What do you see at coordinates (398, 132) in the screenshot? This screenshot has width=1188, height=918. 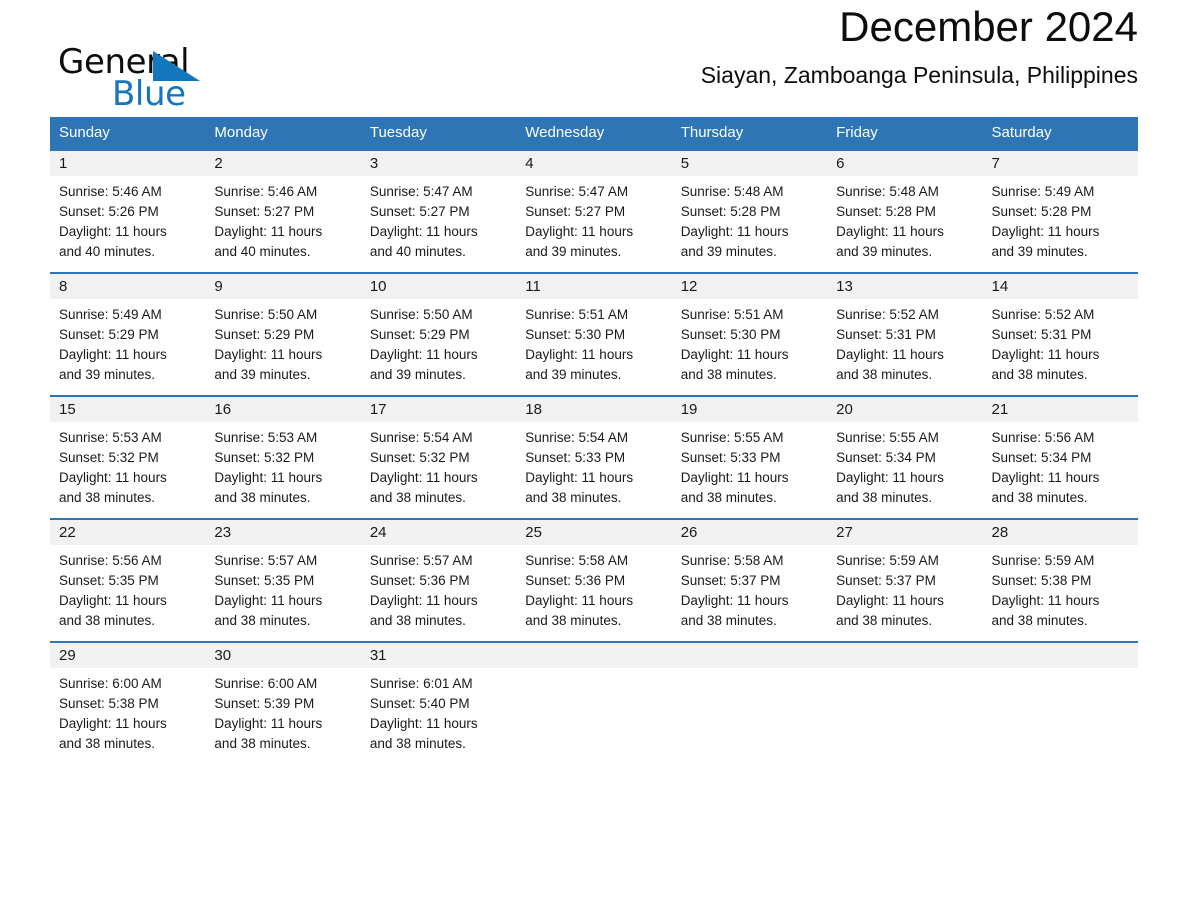 I see `weekday-header-tuesday: Tuesday` at bounding box center [398, 132].